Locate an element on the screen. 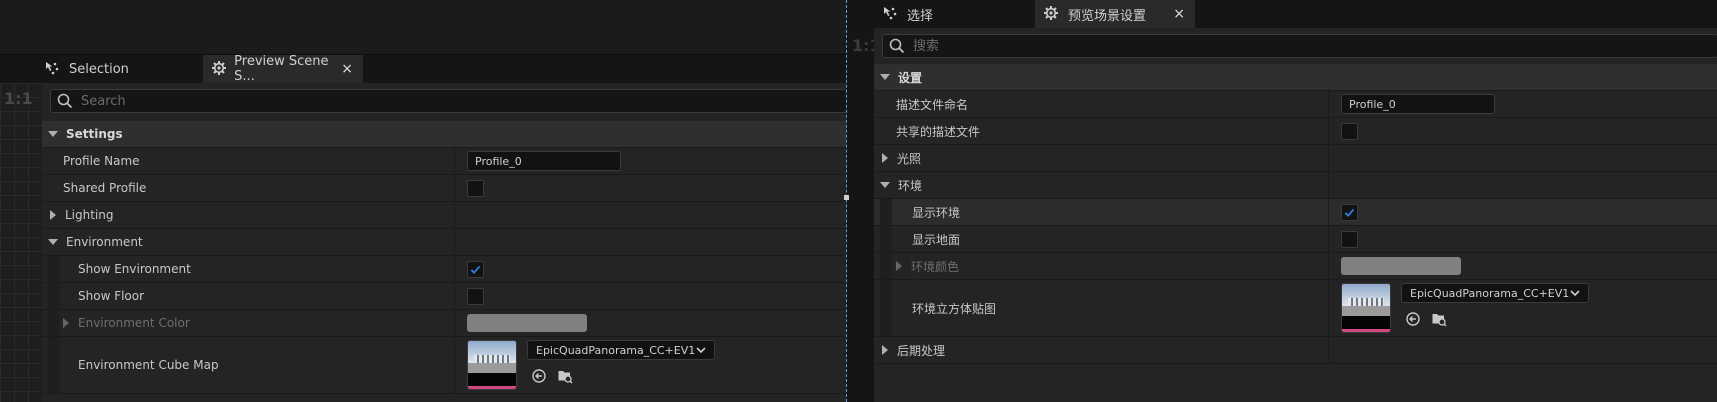 This screenshot has width=1717, height=402. property-value: Profile_0 is located at coordinates (537, 161).